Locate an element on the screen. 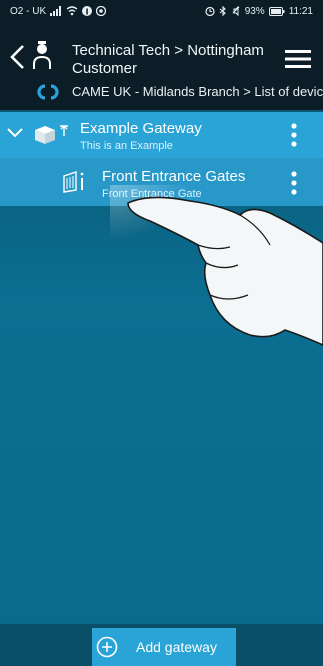 The height and width of the screenshot is (666, 323). battery-icon is located at coordinates (276, 11).